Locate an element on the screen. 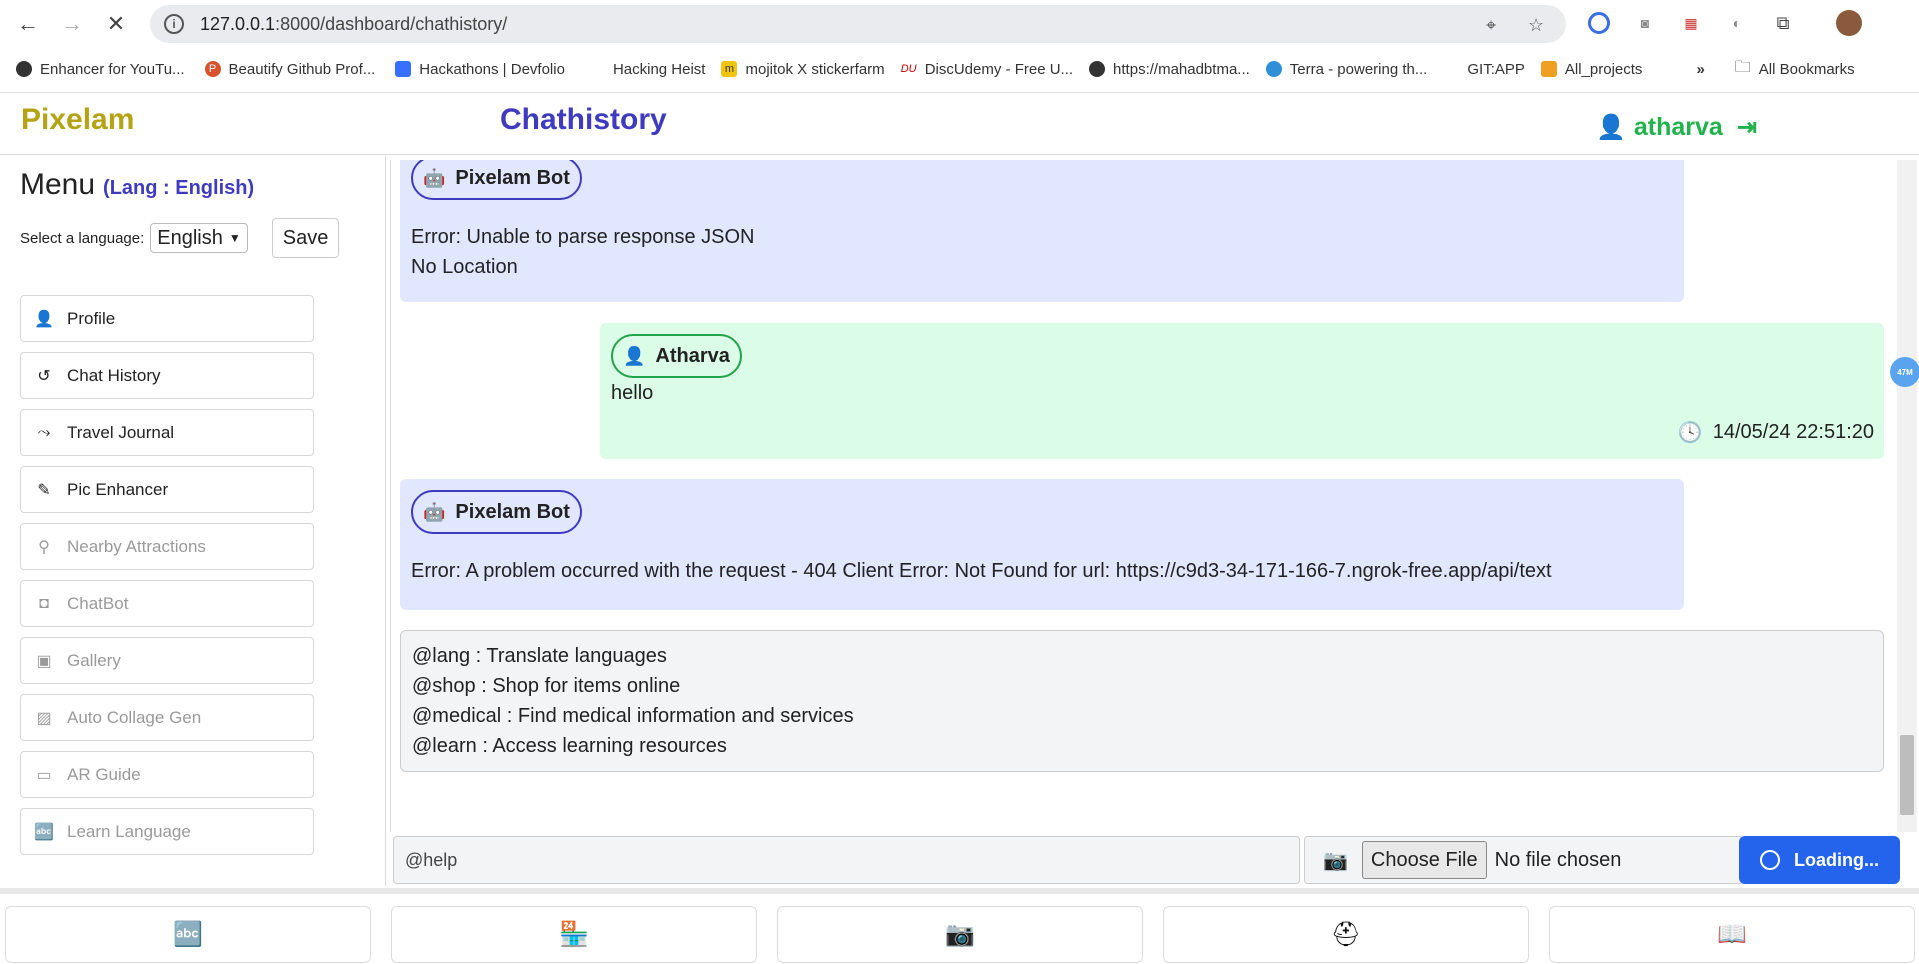  timestamp-text: 14/05/24 22:51:20 is located at coordinates (1793, 432).